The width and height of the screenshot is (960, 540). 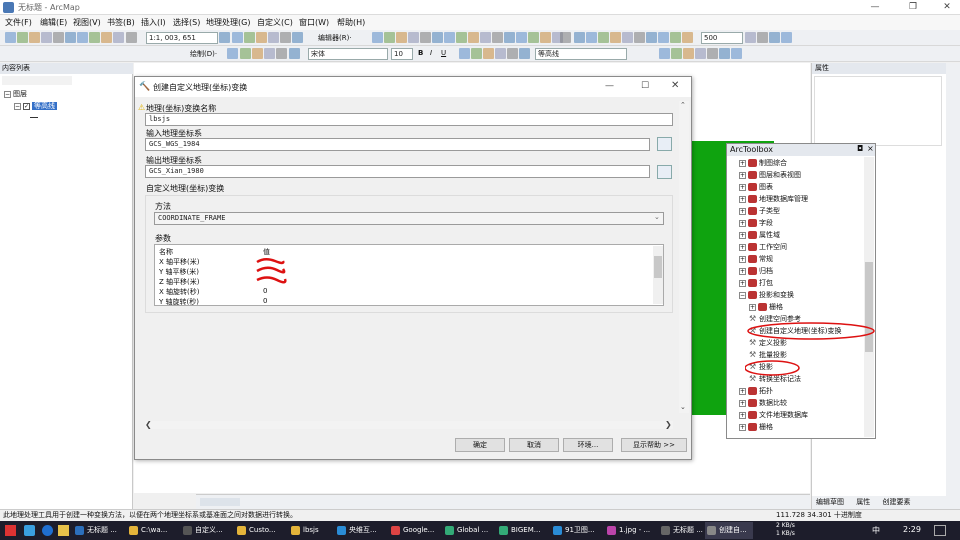 What do you see at coordinates (265, 301) in the screenshot?
I see `param-value: 0` at bounding box center [265, 301].